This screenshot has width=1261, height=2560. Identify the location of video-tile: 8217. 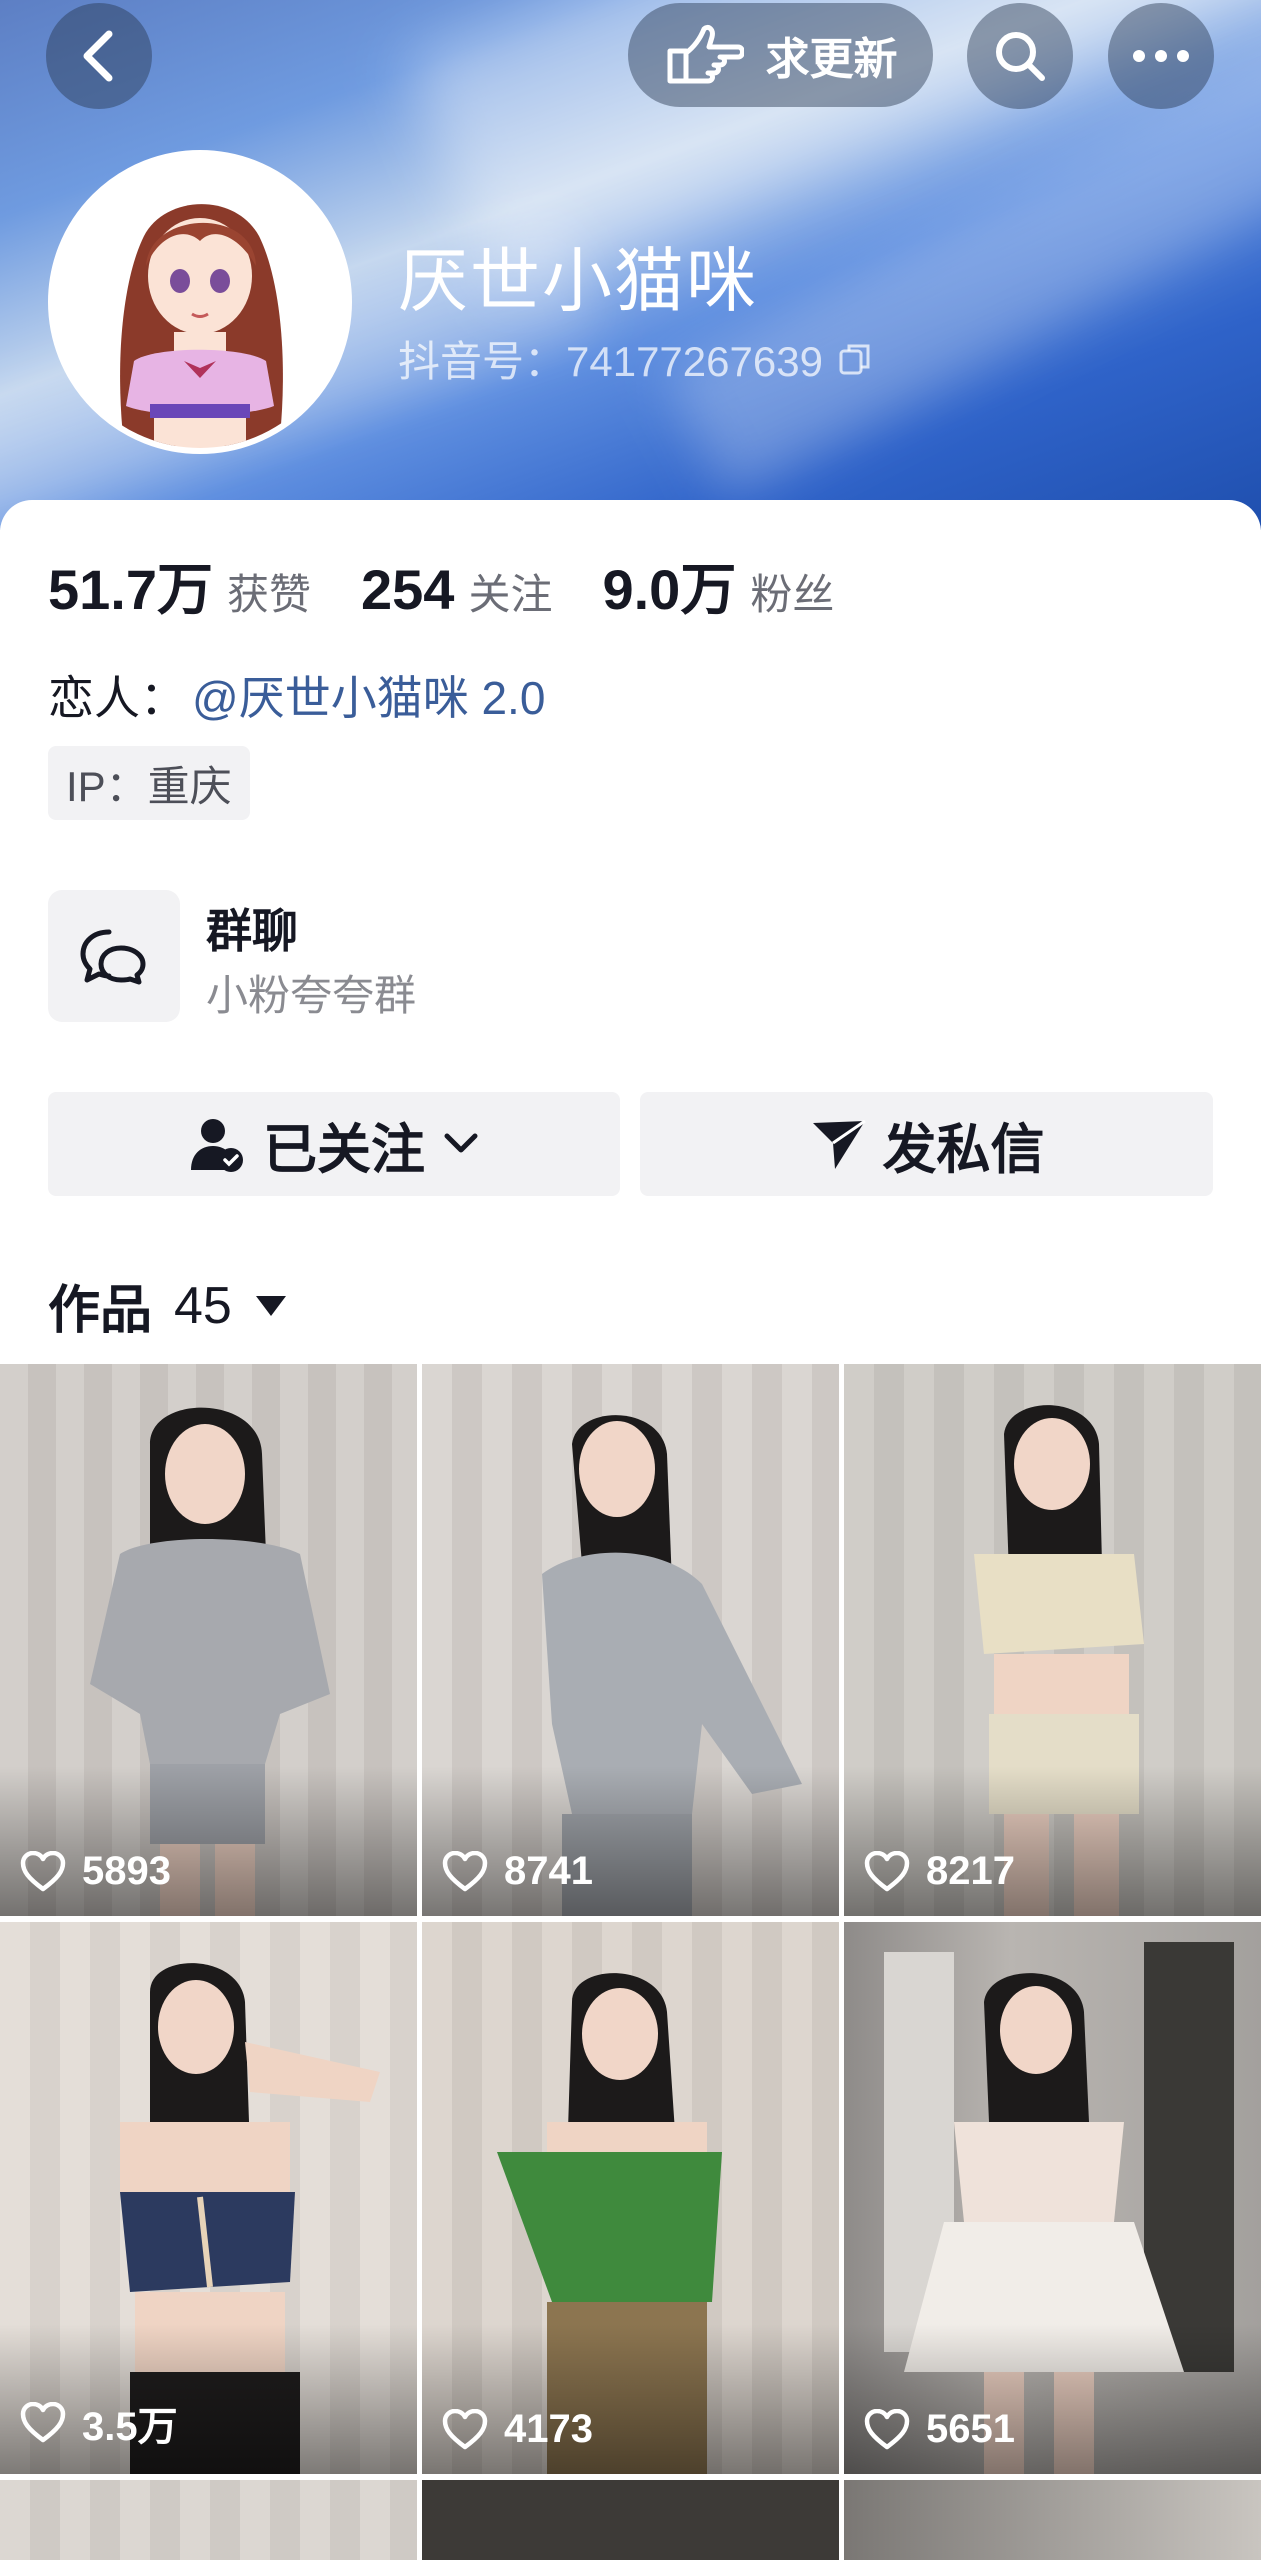
(1052, 1640).